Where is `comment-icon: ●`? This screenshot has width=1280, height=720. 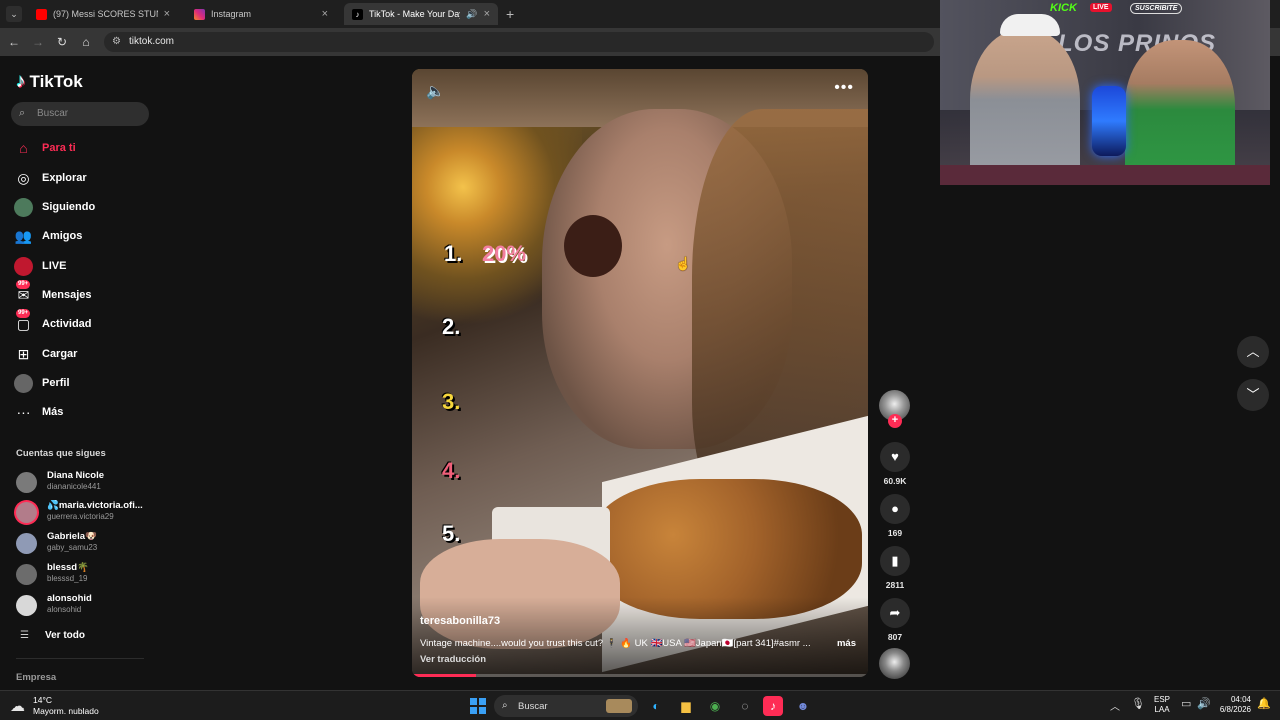
comment-icon: ● is located at coordinates (895, 509).